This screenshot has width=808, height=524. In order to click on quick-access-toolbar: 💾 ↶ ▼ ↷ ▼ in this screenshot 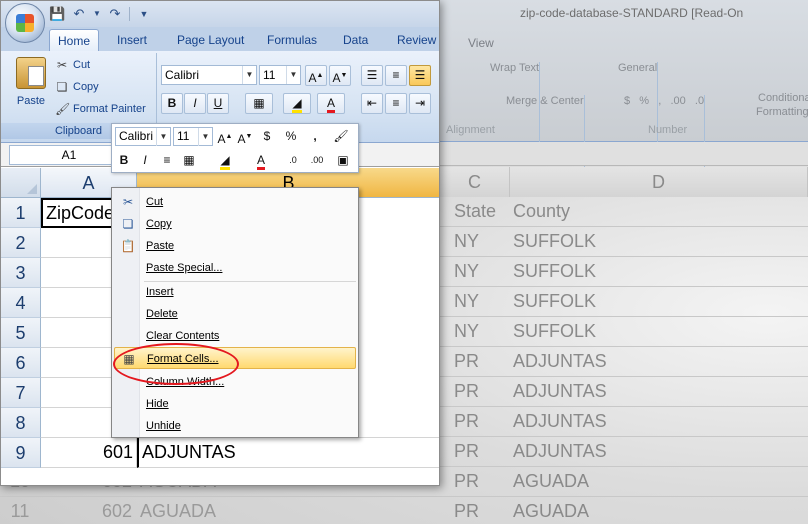, I will do `click(100, 14)`.